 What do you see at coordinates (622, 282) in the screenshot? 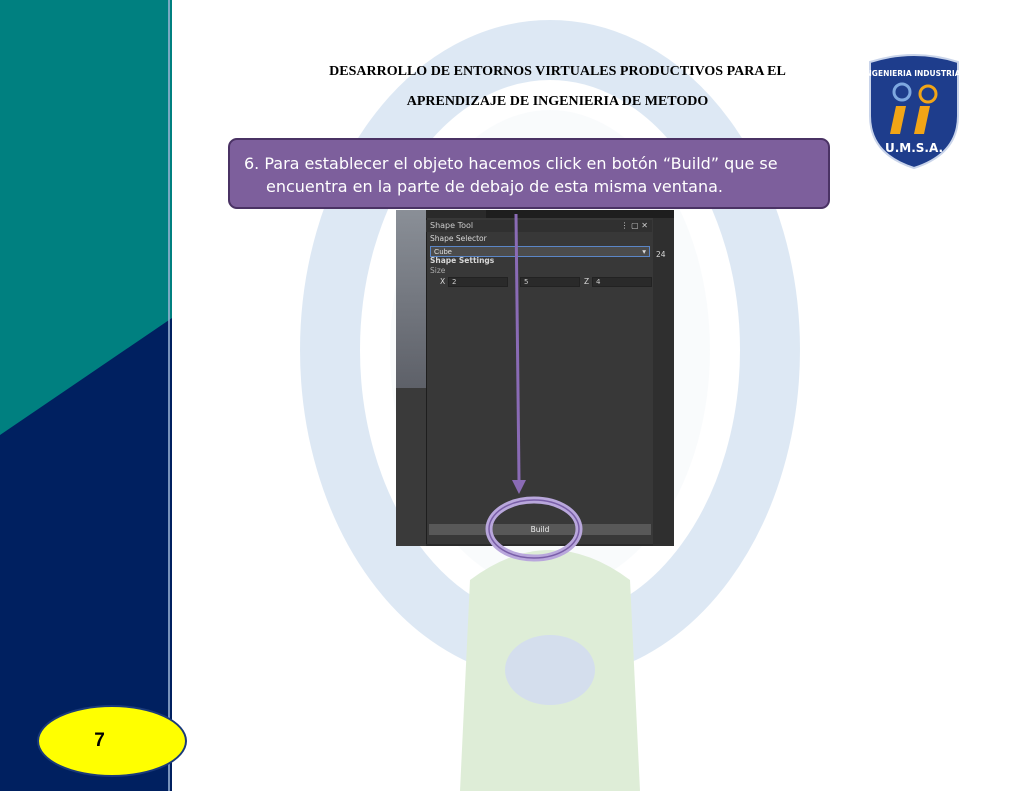
I see `size-z-field: 4` at bounding box center [622, 282].